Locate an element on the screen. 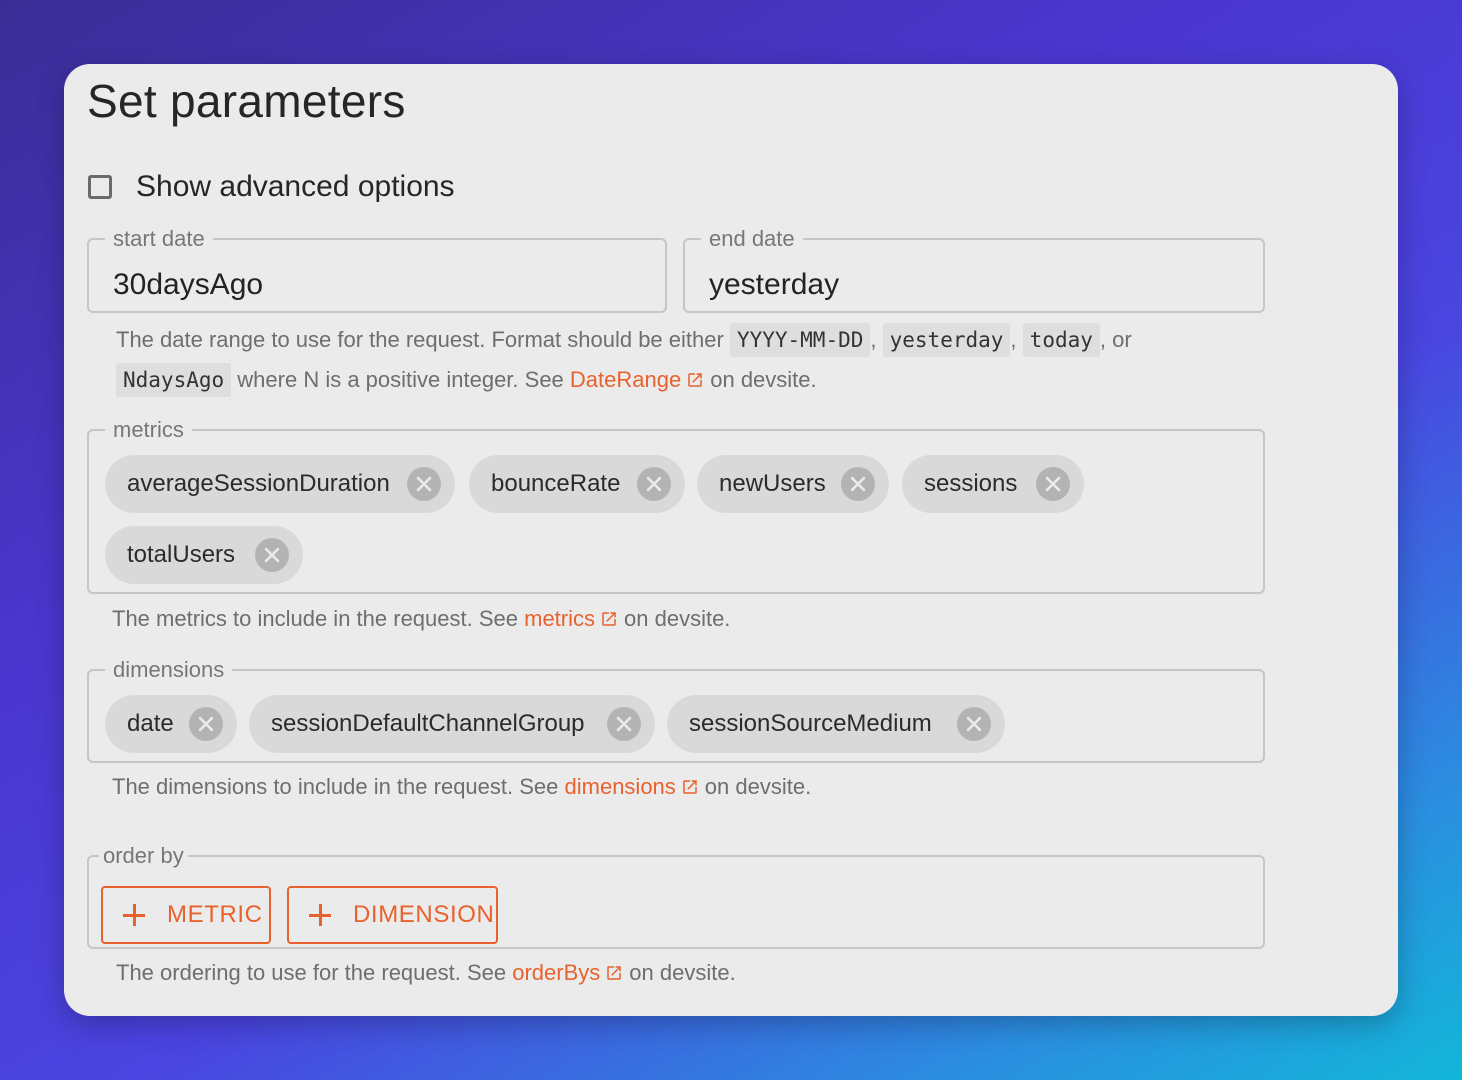 The image size is (1462, 1080). date-format-code: YYYY-MM-DD is located at coordinates (800, 340).